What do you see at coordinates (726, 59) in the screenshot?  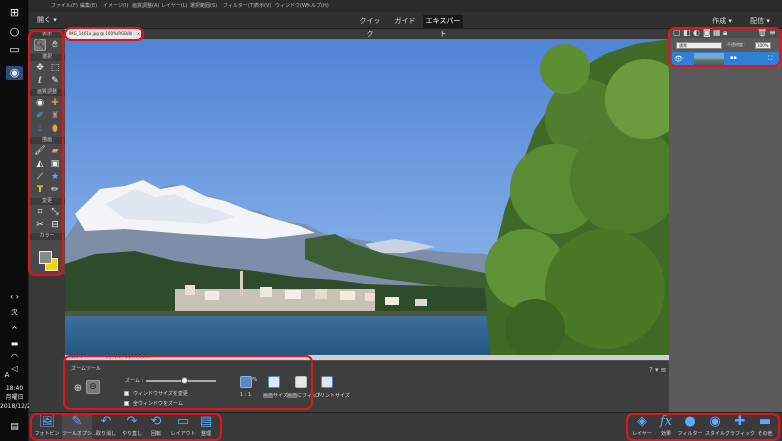 I see `layer-row-background: 👁︎ ▪▪ ⛶` at bounding box center [726, 59].